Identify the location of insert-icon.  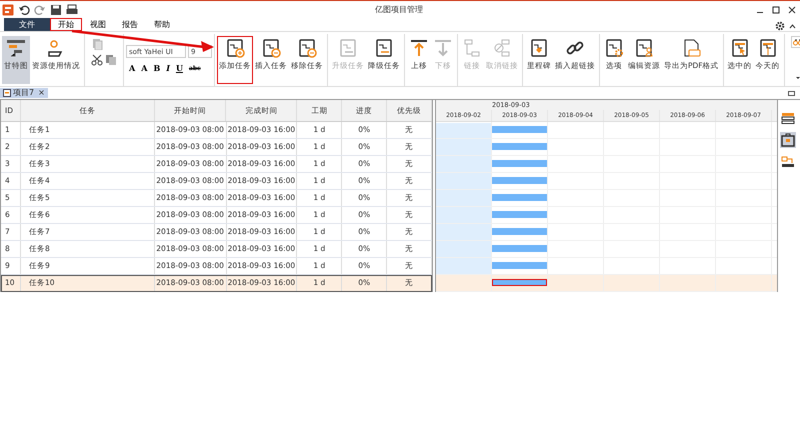
(271, 48).